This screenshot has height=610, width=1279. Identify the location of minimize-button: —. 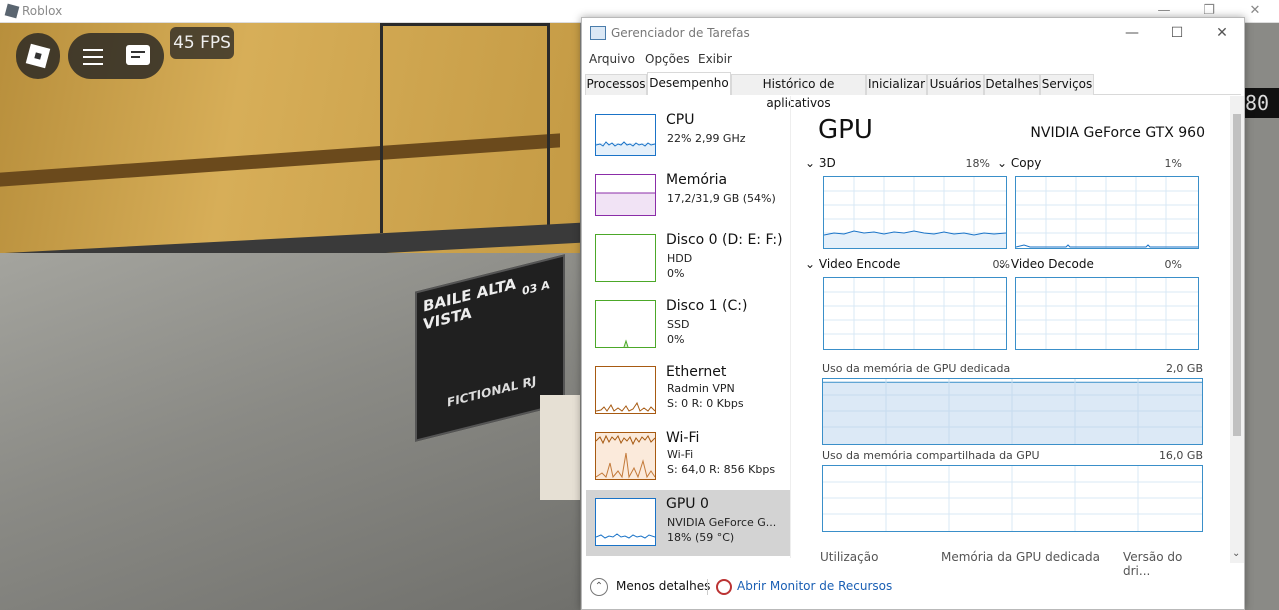
(1132, 33).